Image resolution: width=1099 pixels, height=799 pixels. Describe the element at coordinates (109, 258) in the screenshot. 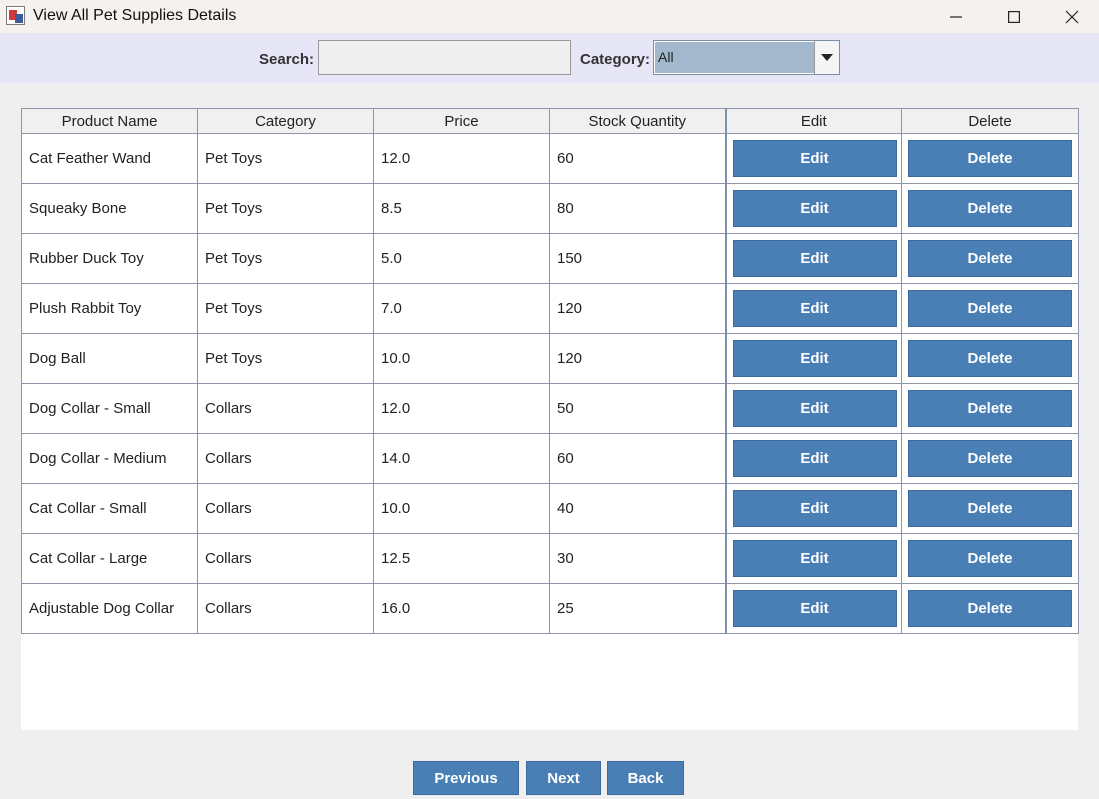

I see `product-name-cell: Rubber Duck Toy` at that location.